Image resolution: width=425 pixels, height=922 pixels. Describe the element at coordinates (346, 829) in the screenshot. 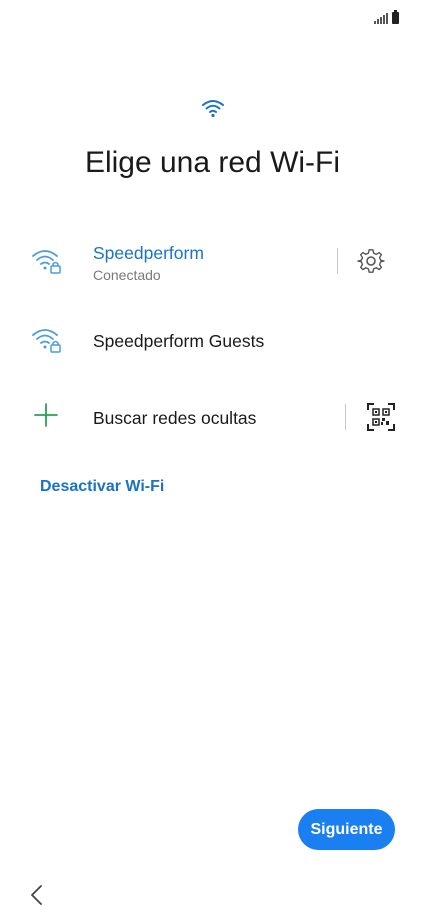

I see `next-button: Siguiente` at that location.